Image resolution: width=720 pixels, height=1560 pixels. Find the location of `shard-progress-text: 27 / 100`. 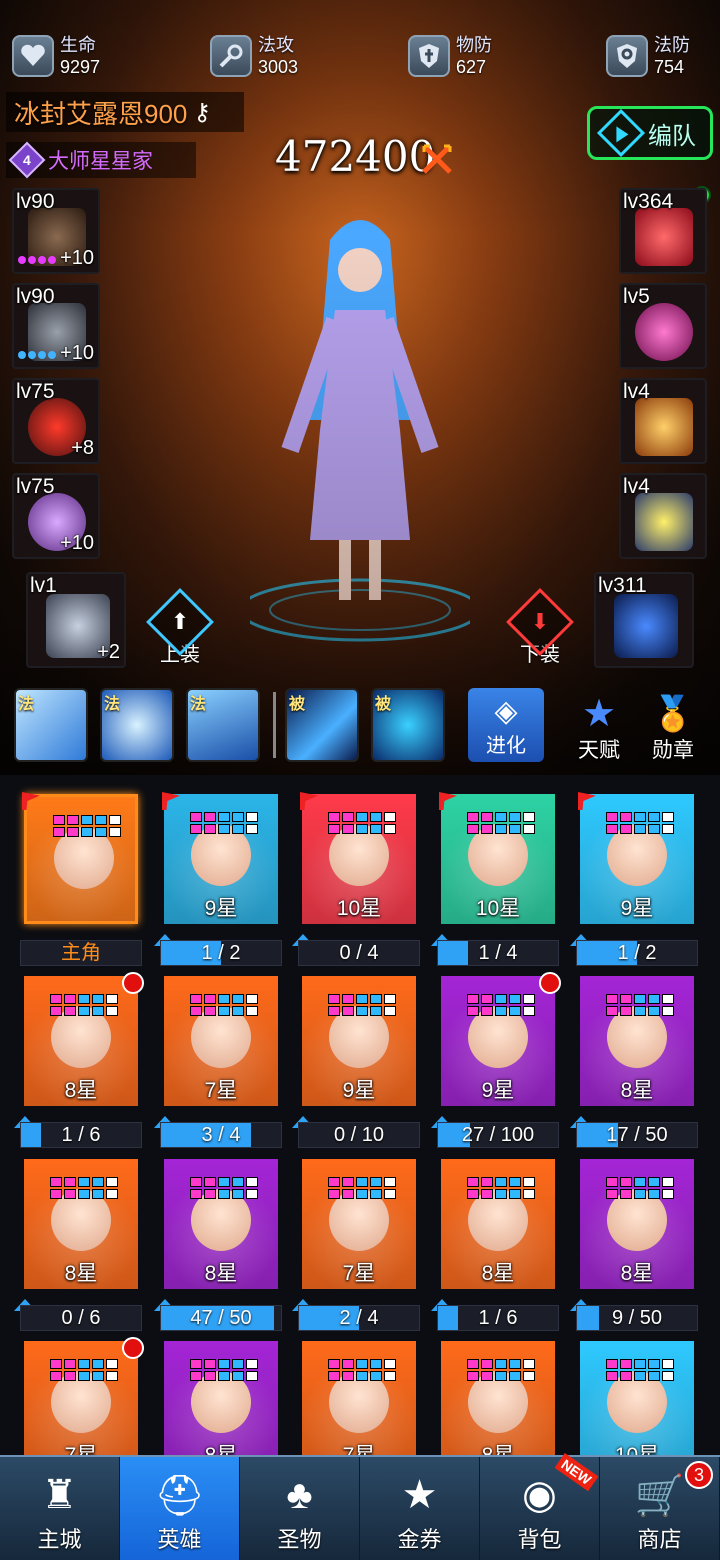

shard-progress-text: 27 / 100 is located at coordinates (498, 1135).